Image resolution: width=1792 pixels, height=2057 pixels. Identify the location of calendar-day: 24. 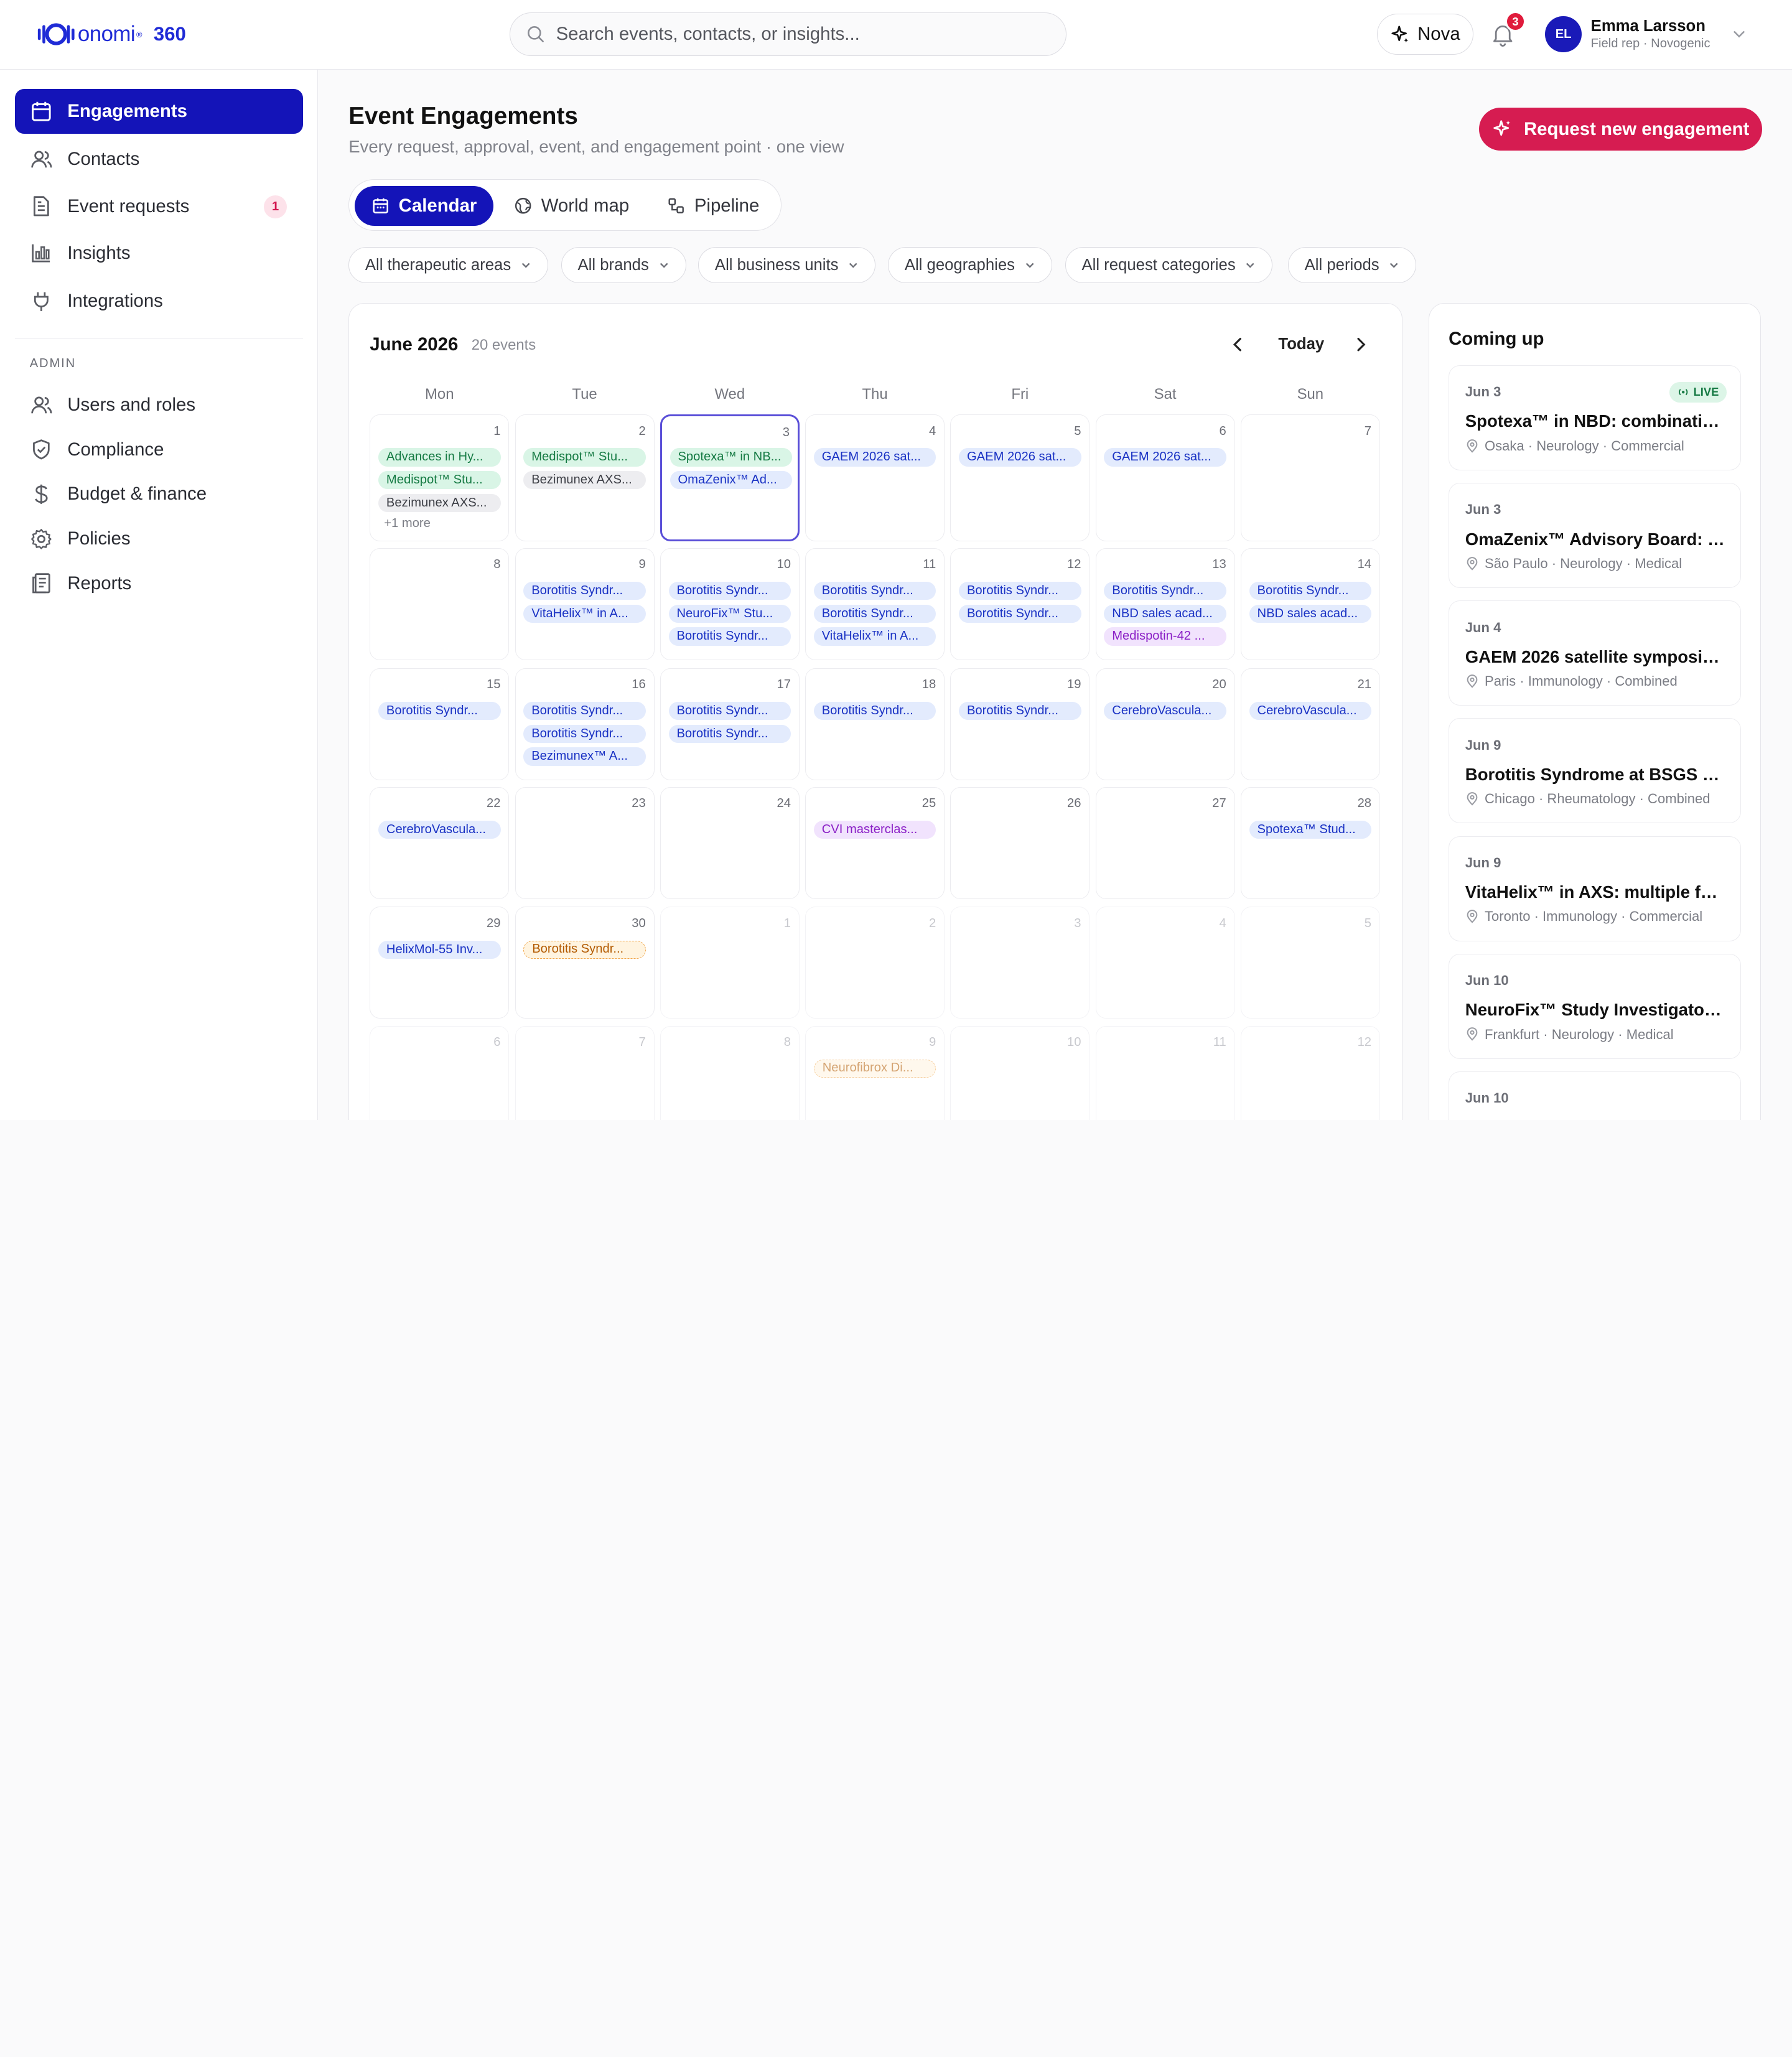
(730, 842).